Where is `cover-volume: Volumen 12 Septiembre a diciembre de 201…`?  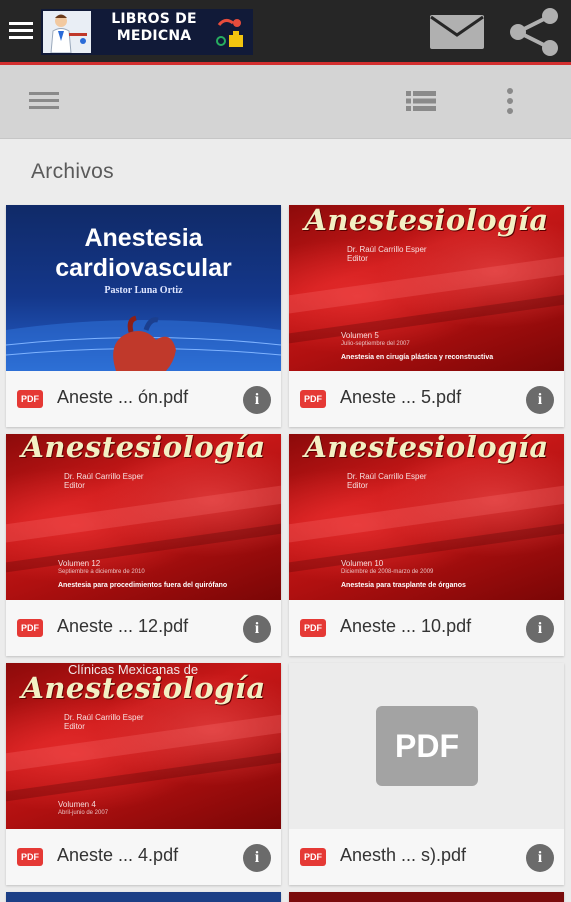
cover-volume: Volumen 12 Septiembre a diciembre de 201… is located at coordinates (101, 567).